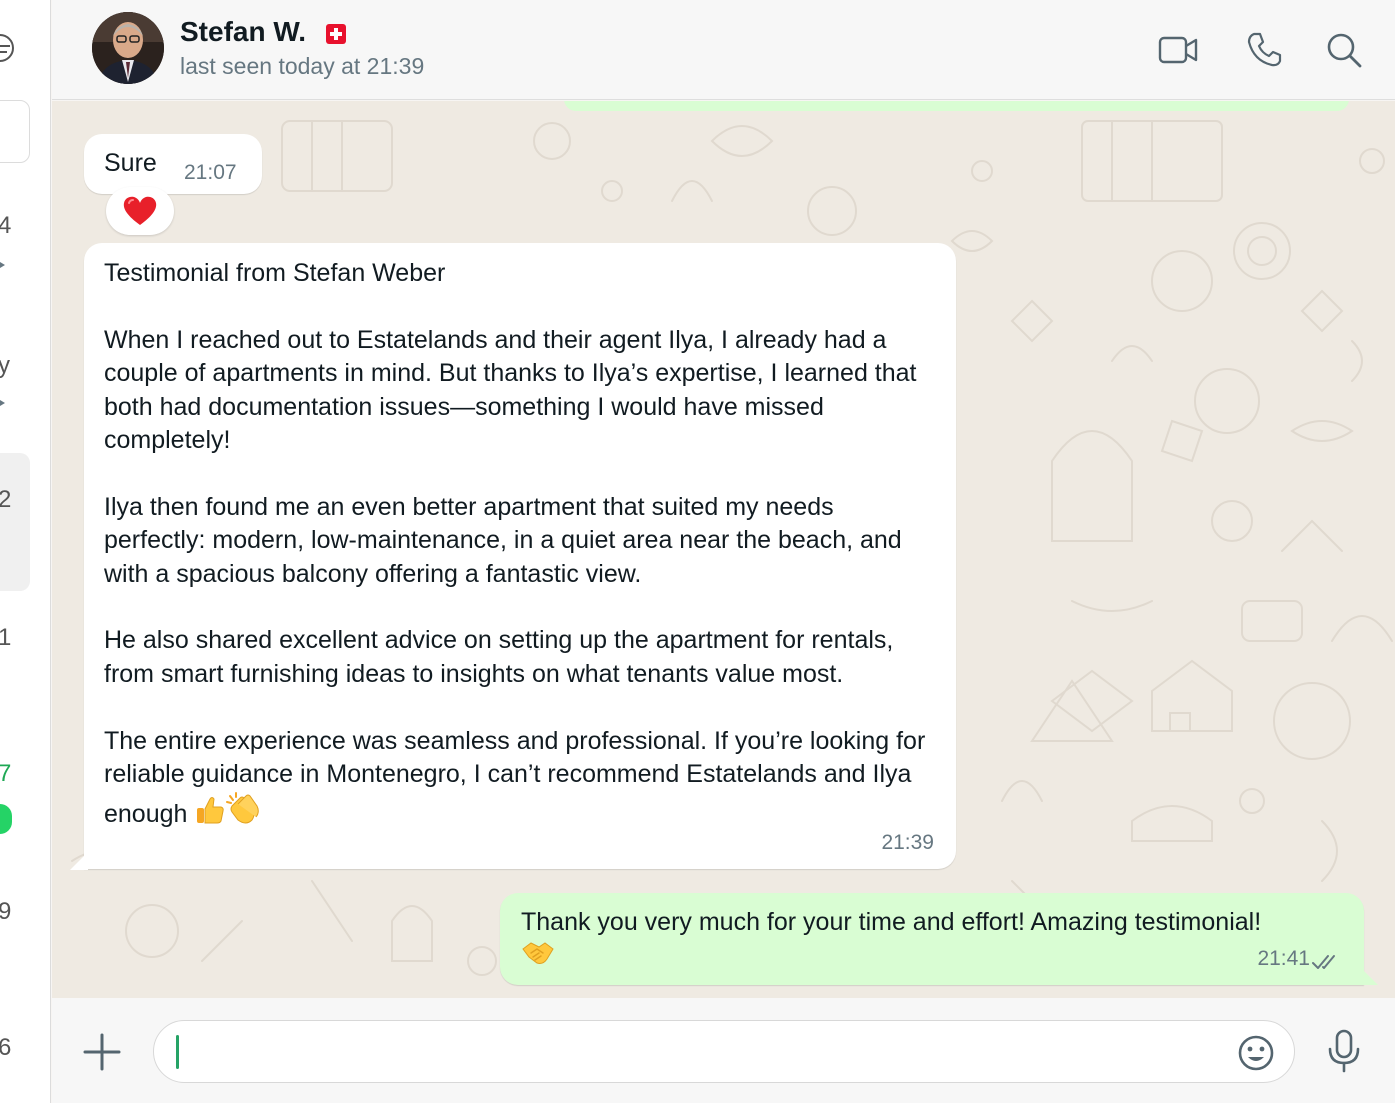 The width and height of the screenshot is (1395, 1103). I want to click on chat-item-fragment: 7, so click(5, 774).